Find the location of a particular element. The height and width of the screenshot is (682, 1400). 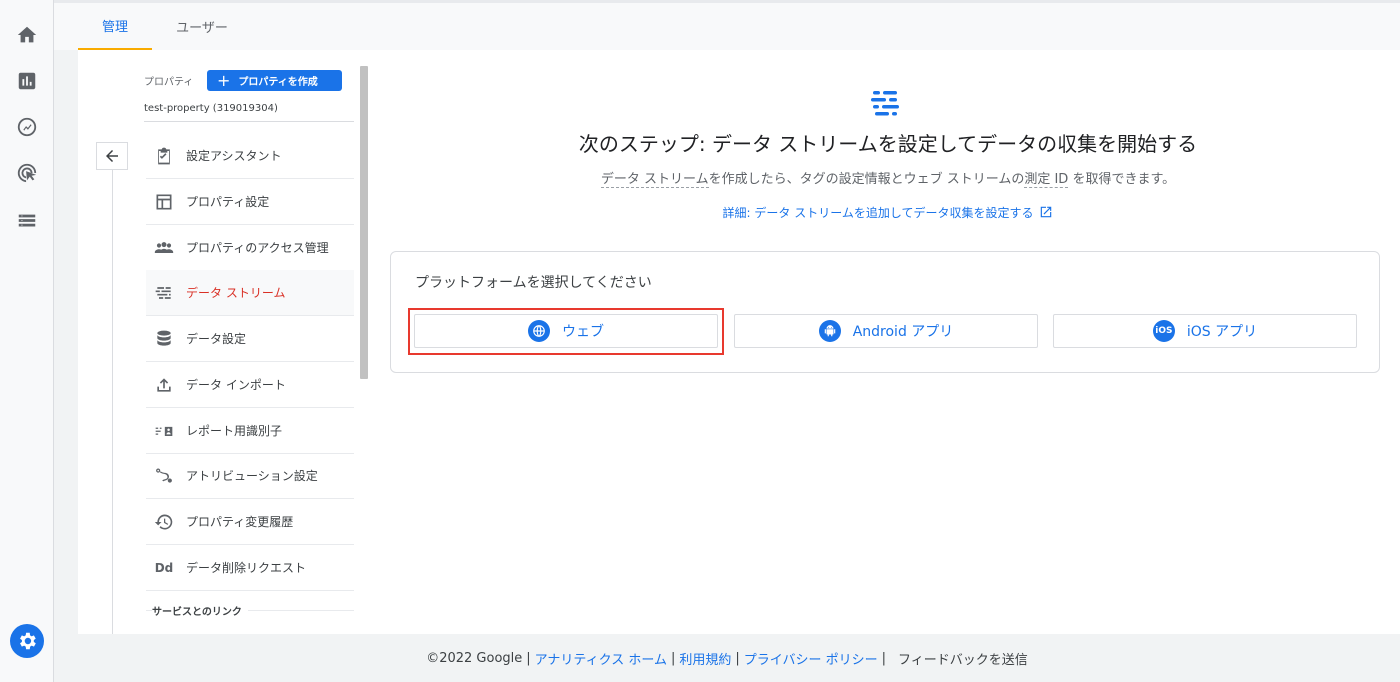

back-button is located at coordinates (112, 156).